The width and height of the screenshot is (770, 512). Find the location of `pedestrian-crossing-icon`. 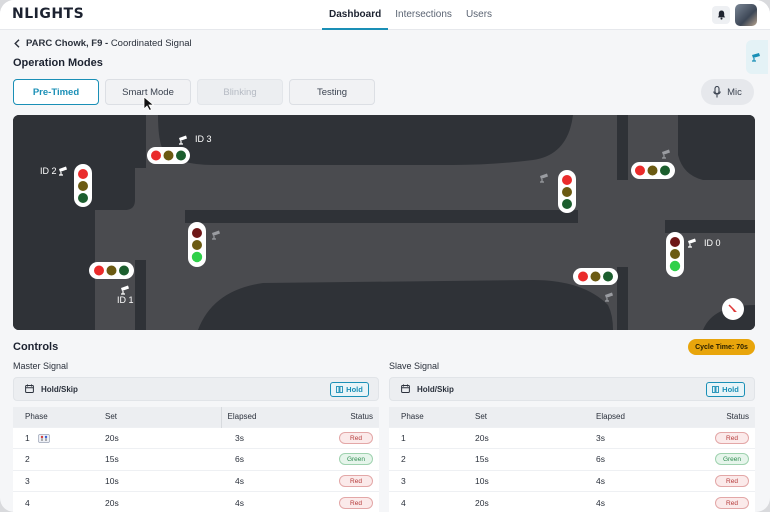

pedestrian-crossing-icon is located at coordinates (44, 438).